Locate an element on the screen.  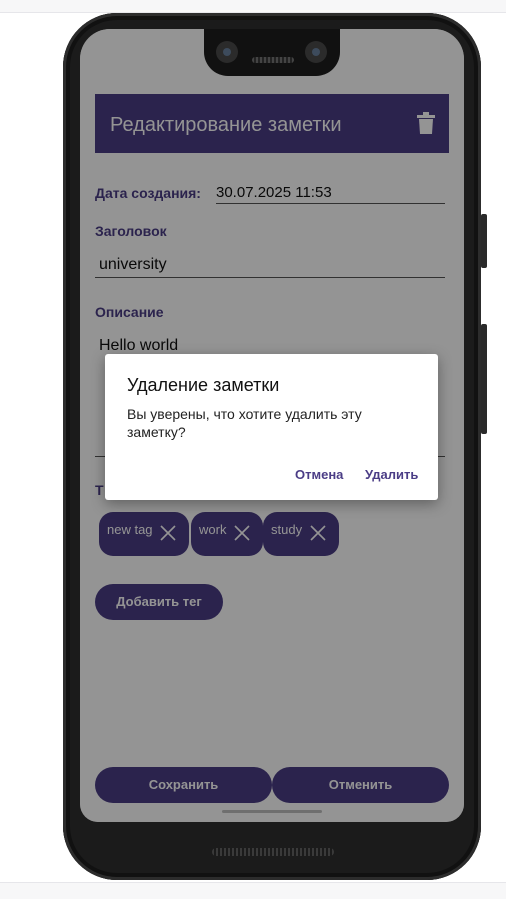
volume-button is located at coordinates (484, 379).